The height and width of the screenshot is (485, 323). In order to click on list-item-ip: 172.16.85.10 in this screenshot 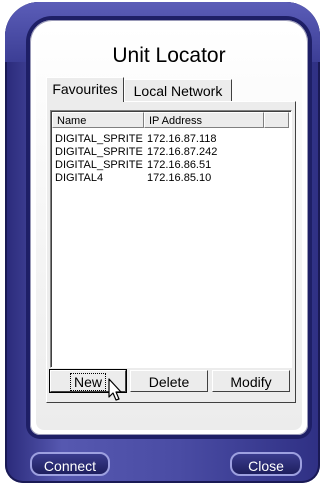, I will do `click(179, 178)`.